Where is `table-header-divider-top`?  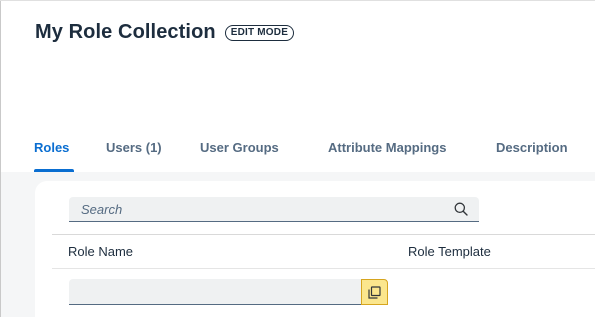
table-header-divider-top is located at coordinates (323, 234).